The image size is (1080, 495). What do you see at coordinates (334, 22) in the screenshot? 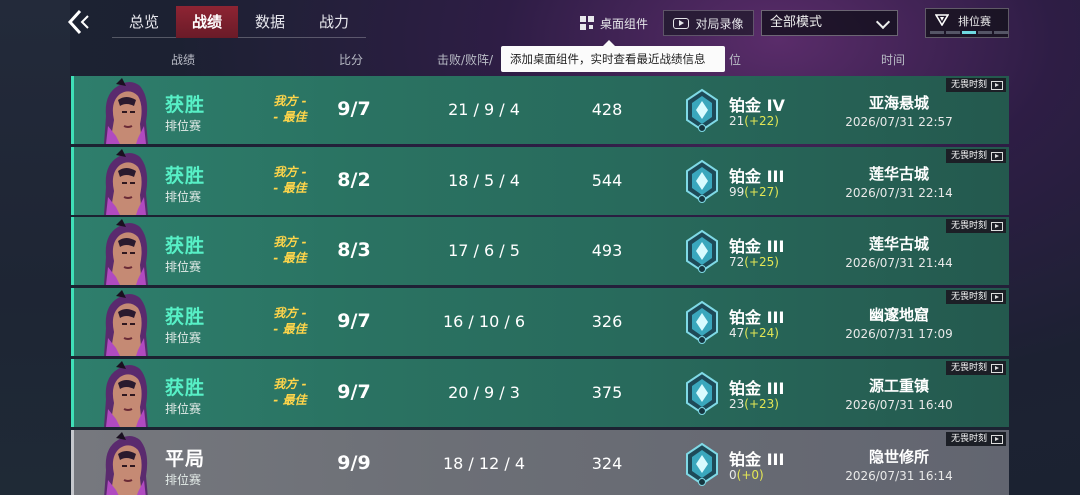
I see `tab-power: 战力` at bounding box center [334, 22].